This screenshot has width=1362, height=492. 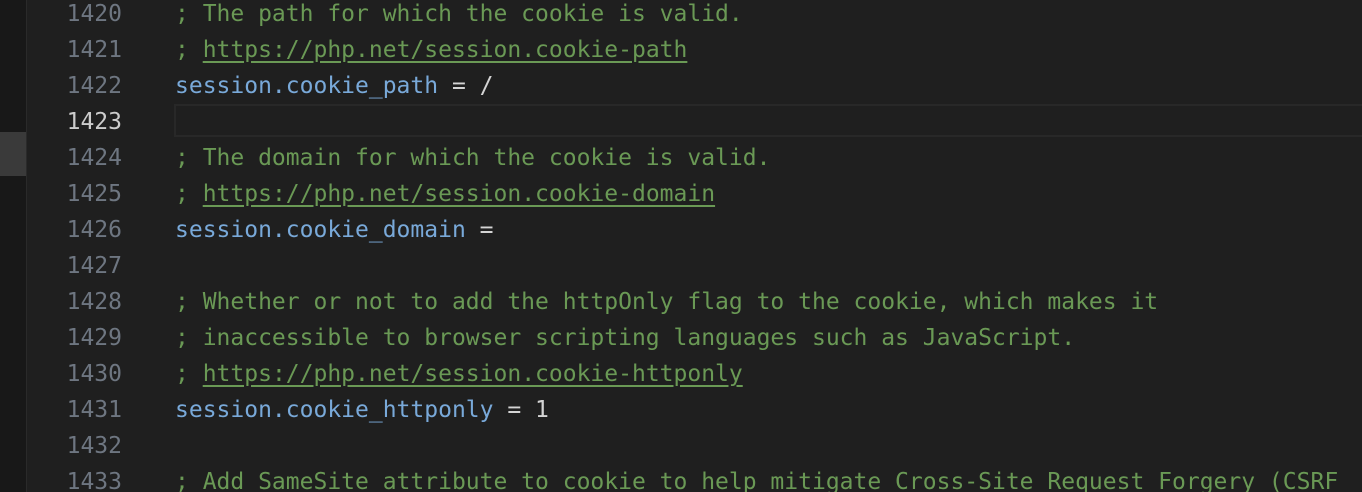 I want to click on config-key: session.cookie_path, so click(x=307, y=86).